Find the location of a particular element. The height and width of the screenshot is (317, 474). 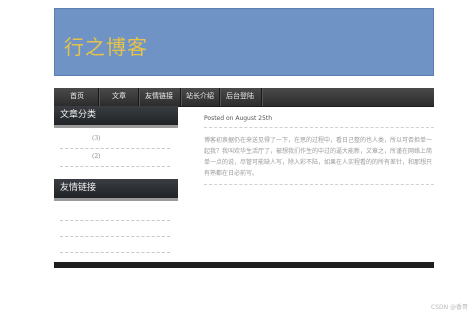

site-title: 行之博客 is located at coordinates (106, 45).